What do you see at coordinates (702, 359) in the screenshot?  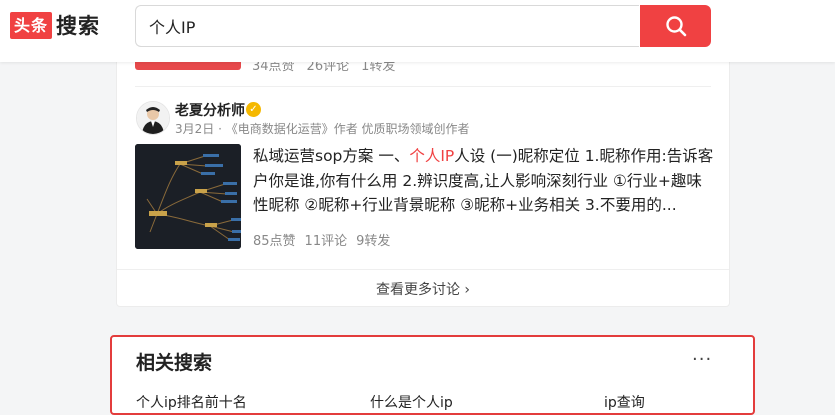 I see `more-options-icon: ···` at bounding box center [702, 359].